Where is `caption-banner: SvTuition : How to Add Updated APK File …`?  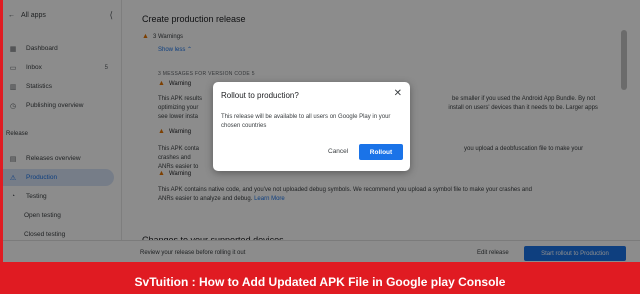 caption-banner: SvTuition : How to Add Updated APK File … is located at coordinates (320, 282).